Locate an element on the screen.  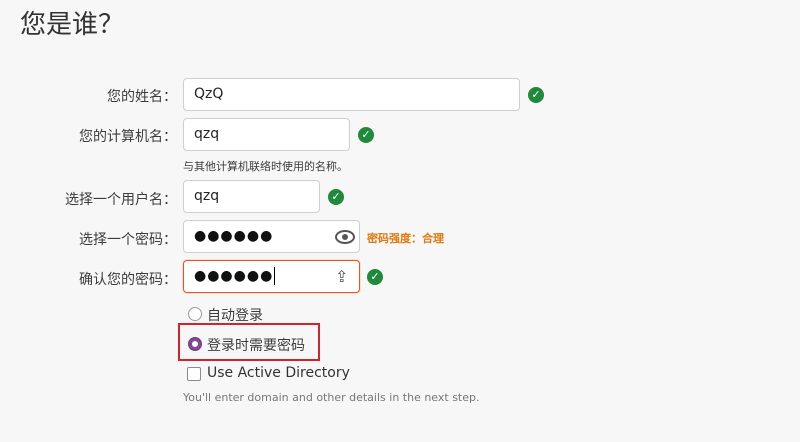
confirm-password-field: ●●●●●● ⇪ is located at coordinates (271, 276).